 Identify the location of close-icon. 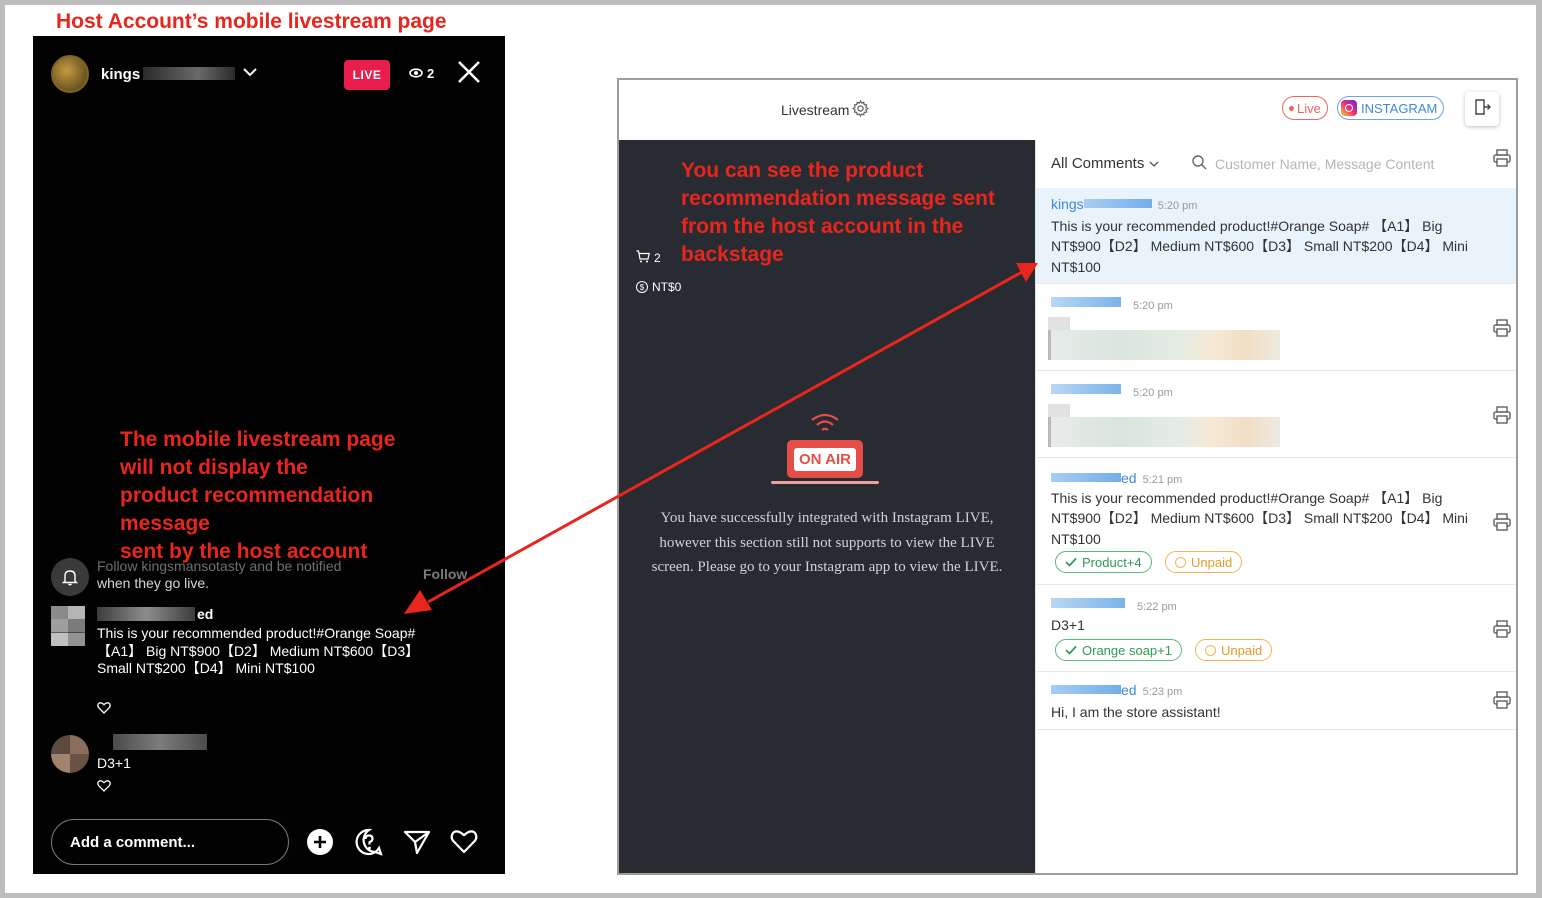
(469, 72).